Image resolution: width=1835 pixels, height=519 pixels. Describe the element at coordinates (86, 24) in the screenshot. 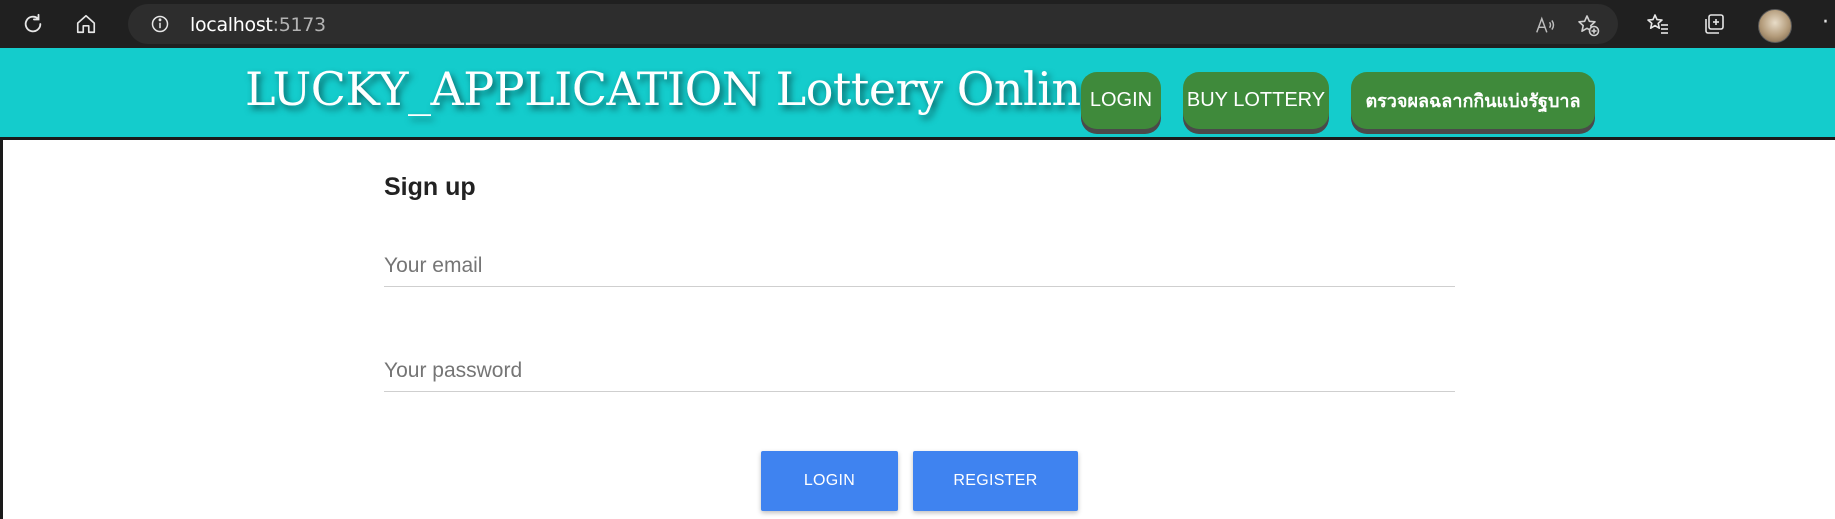

I see `home-icon` at that location.